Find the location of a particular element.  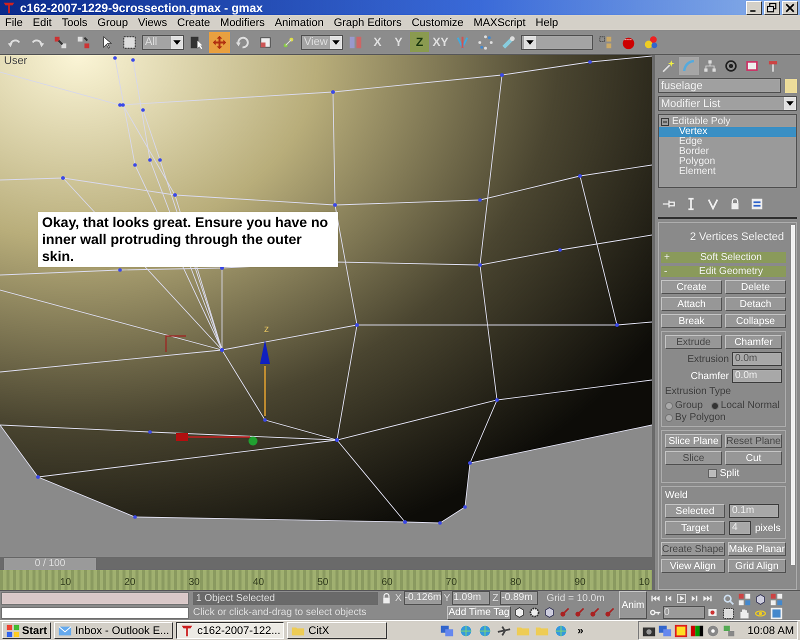

axis-constraint-button: XY is located at coordinates (440, 42).